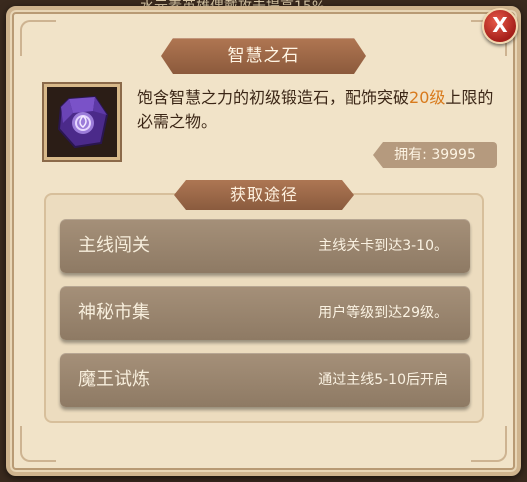  Describe the element at coordinates (427, 97) in the screenshot. I see `highlight-level: 20级` at that location.